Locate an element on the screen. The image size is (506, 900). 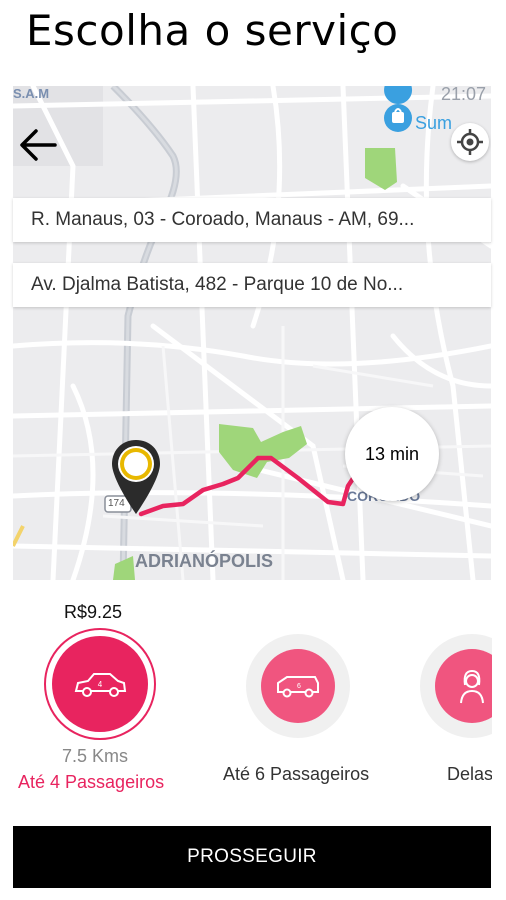
service-option-delas-clip: Delas is located at coordinates (456, 713).